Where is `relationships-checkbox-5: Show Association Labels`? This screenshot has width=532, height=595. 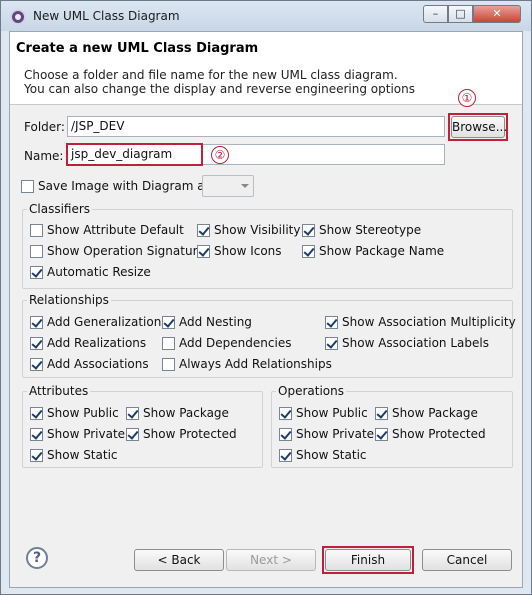
relationships-checkbox-5: Show Association Labels is located at coordinates (407, 343).